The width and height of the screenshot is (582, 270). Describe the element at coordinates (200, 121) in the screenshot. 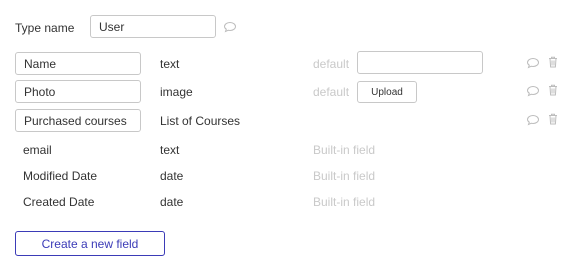

I see `field-type-purchased-courses: List of Courses` at that location.